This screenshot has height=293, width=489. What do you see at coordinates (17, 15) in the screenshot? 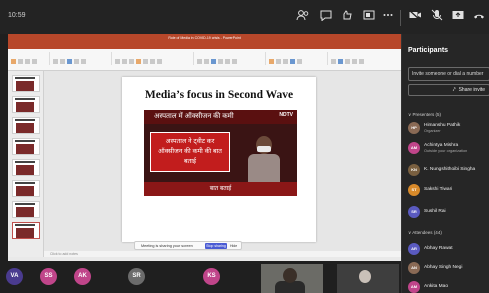
I see `meeting-timer: 10:59` at bounding box center [17, 15].